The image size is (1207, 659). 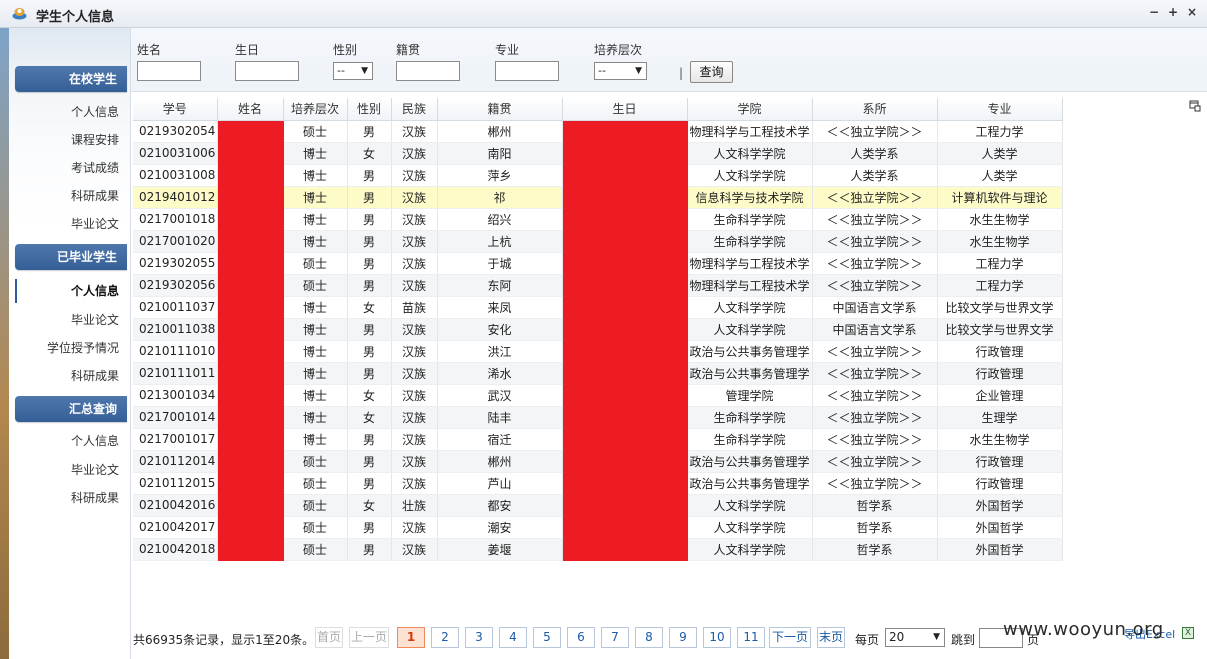 I want to click on table-row: 0219302054 硕士男汉族 郴州 物理科学与工程技术学 ＜＜独立学院＞＞ 工程力学, so click(x=598, y=131).